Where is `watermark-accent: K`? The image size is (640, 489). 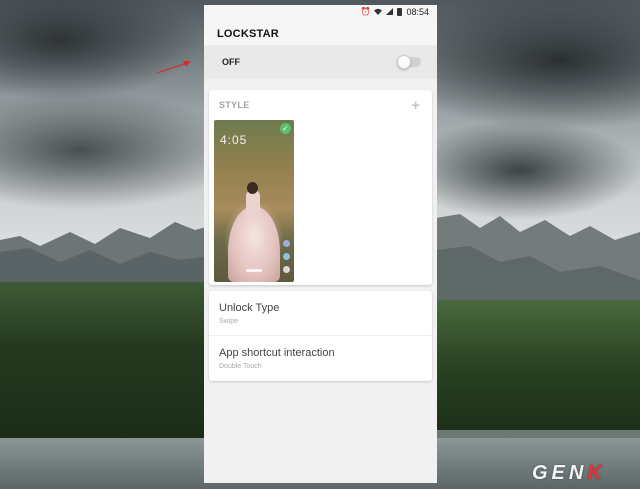
watermark-accent: K is located at coordinates (596, 473).